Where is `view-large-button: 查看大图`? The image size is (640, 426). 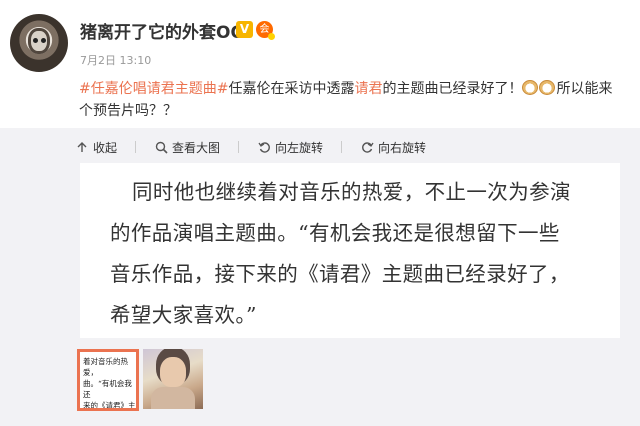 view-large-button: 查看大图 is located at coordinates (187, 147).